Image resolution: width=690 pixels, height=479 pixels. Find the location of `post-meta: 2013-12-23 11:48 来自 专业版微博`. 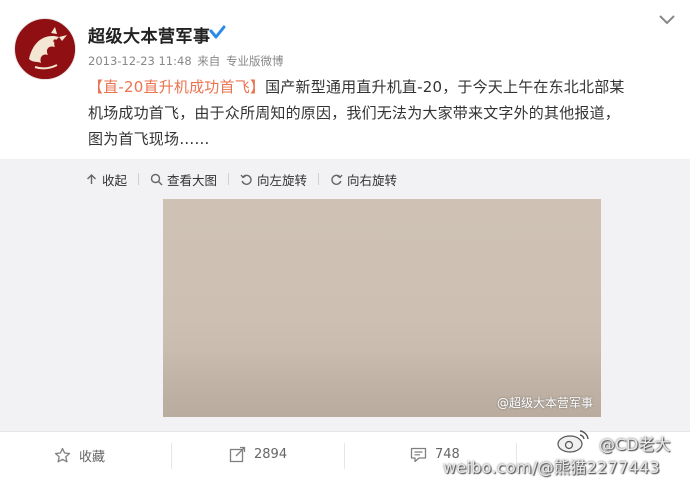

post-meta: 2013-12-23 11:48 来自 专业版微博 is located at coordinates (186, 61).